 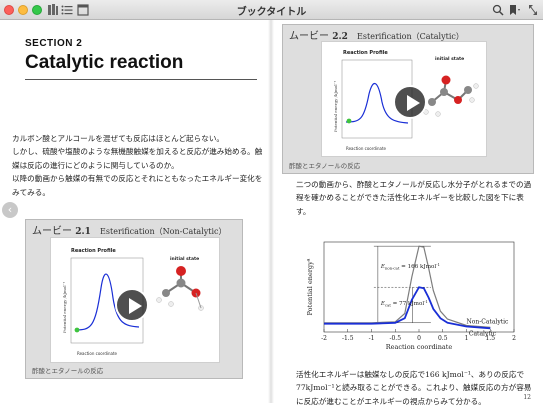 I want to click on movie-number: 2.1, so click(x=83, y=232).